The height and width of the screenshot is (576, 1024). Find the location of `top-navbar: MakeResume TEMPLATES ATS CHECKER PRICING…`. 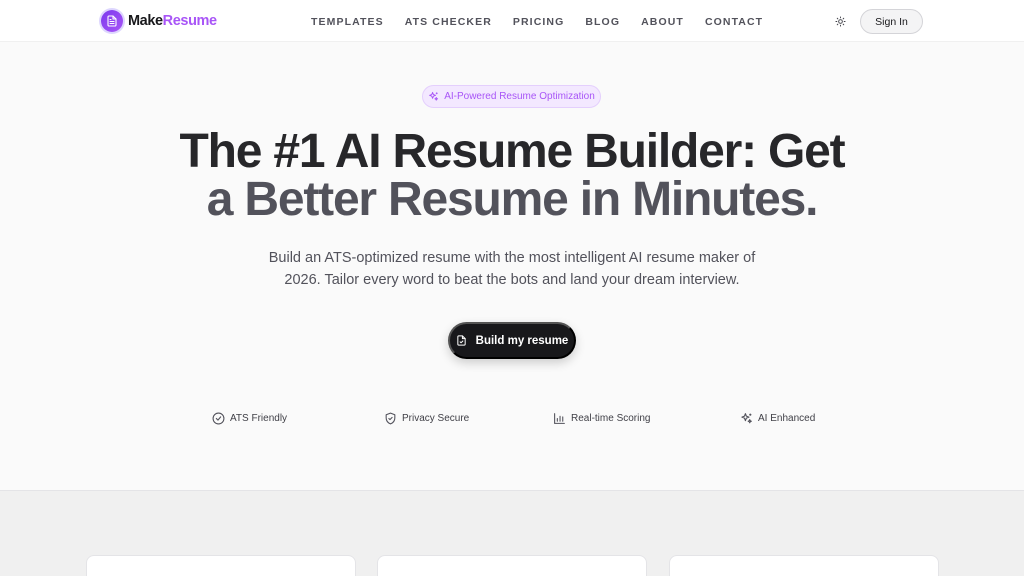

top-navbar: MakeResume TEMPLATES ATS CHECKER PRICING… is located at coordinates (512, 21).